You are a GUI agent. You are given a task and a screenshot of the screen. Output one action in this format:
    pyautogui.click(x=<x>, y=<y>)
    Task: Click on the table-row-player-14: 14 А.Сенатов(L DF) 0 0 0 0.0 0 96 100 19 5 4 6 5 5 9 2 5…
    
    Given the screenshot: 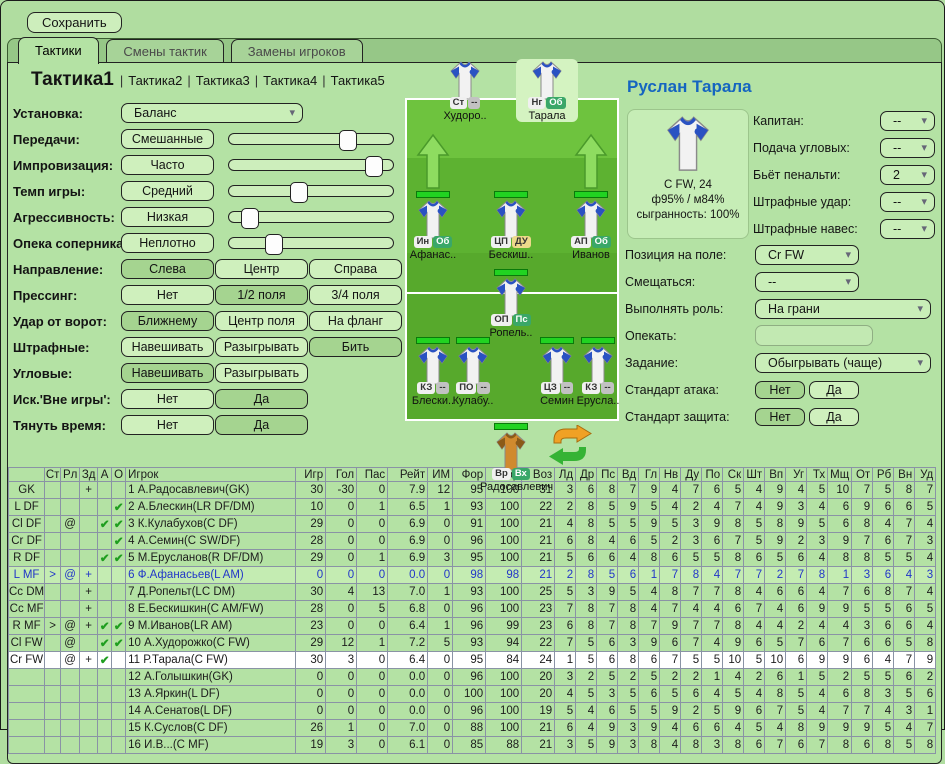 What is the action you would take?
    pyautogui.click(x=472, y=711)
    